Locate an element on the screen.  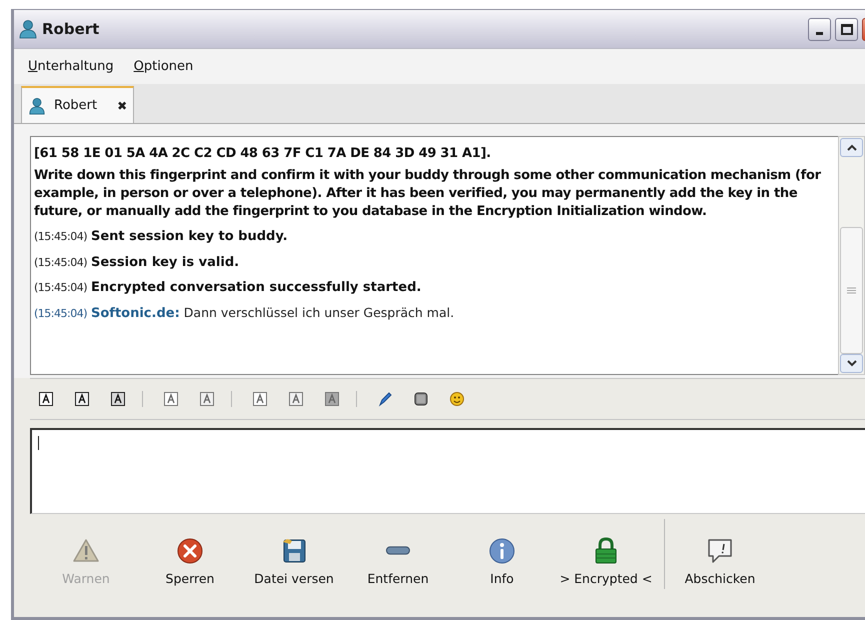
maximize-button is located at coordinates (846, 29).